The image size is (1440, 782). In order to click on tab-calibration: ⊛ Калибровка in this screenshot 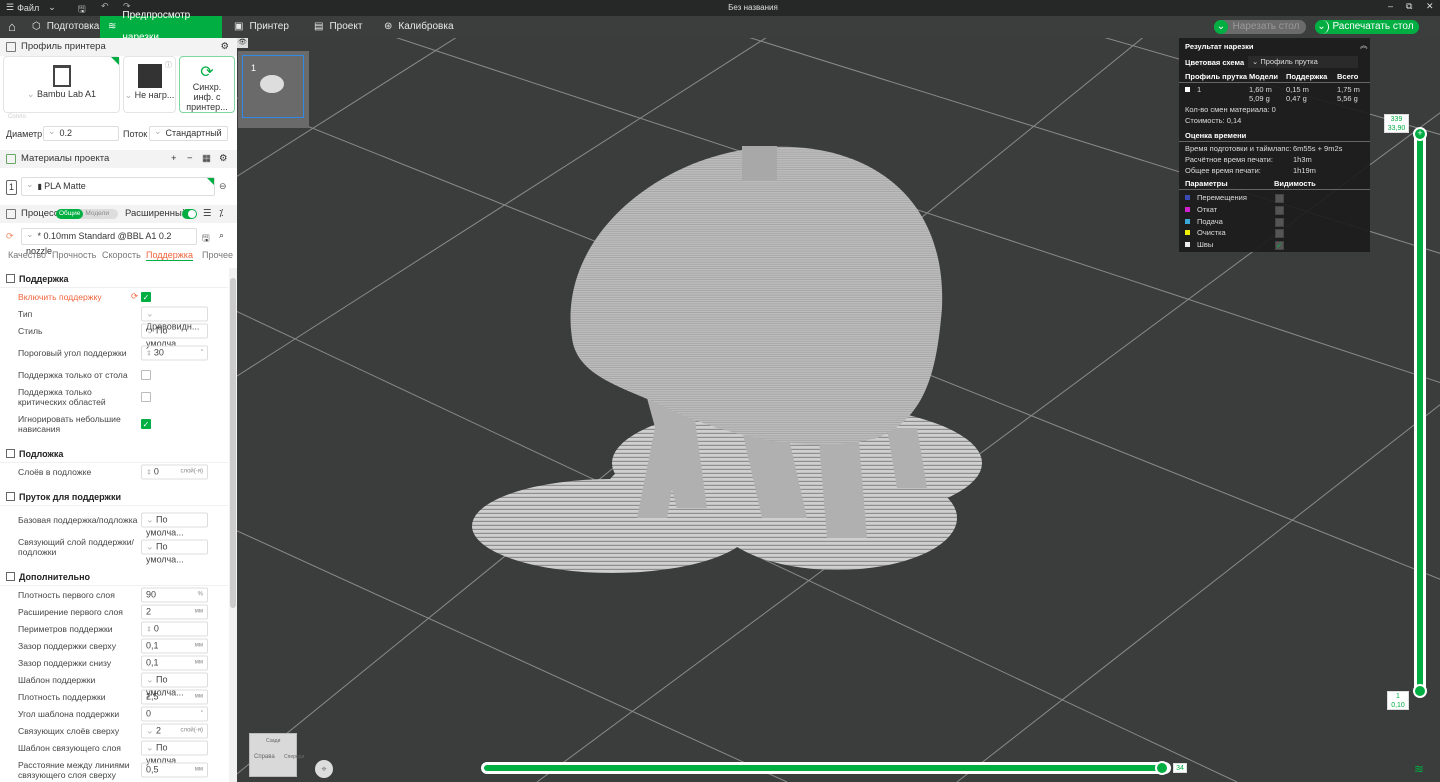, I will do `click(416, 27)`.